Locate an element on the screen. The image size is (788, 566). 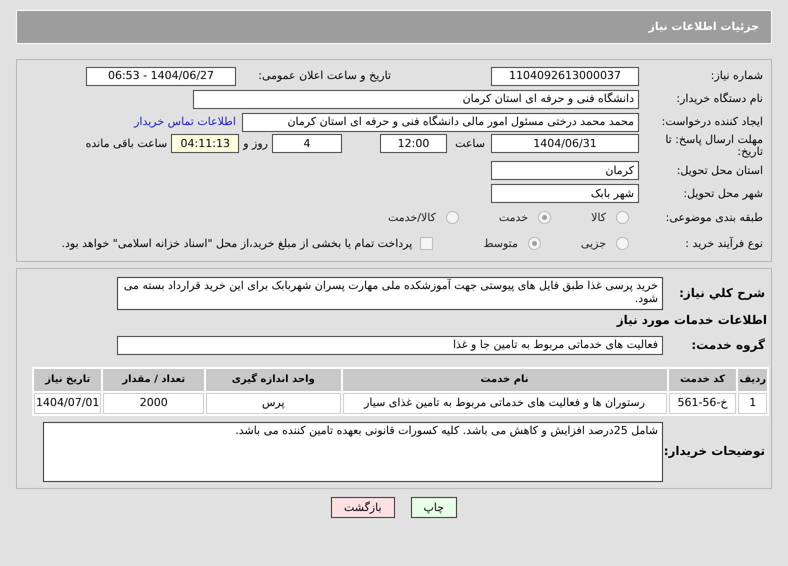
radio-label: جزیی is located at coordinates (593, 243).